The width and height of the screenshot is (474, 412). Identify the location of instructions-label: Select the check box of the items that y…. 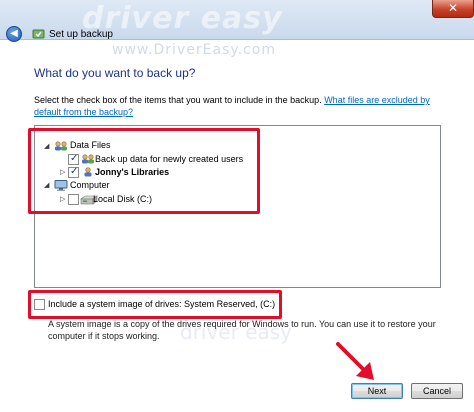
(178, 100).